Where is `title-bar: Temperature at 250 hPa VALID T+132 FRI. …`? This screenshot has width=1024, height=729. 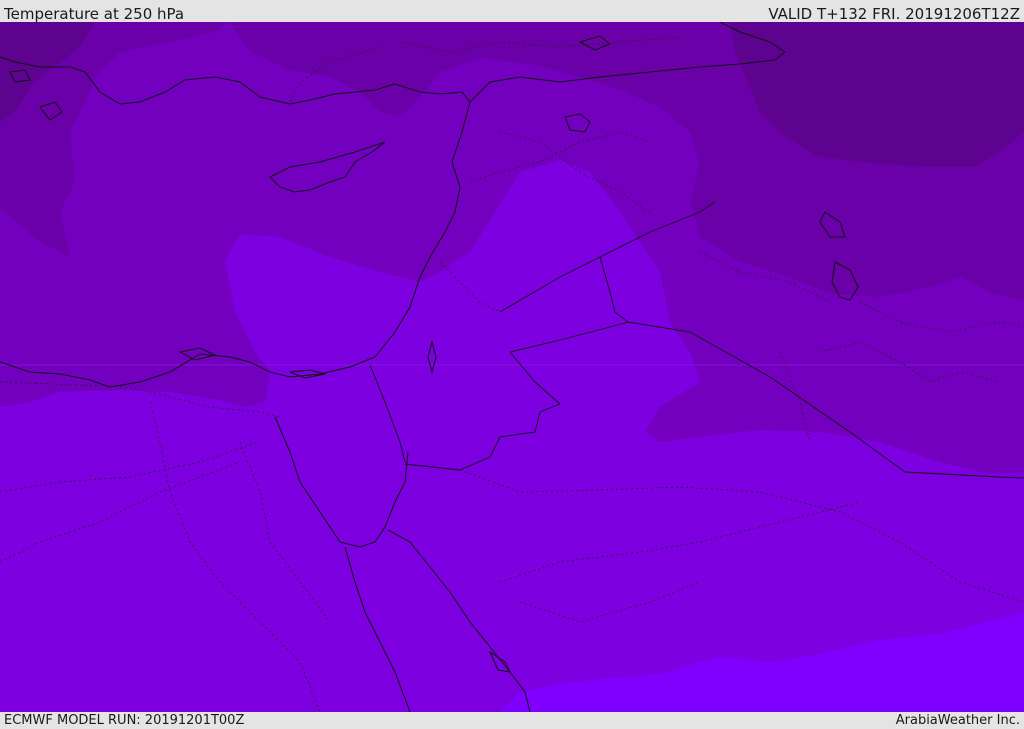
title-bar: Temperature at 250 hPa VALID T+132 FRI. … is located at coordinates (512, 11).